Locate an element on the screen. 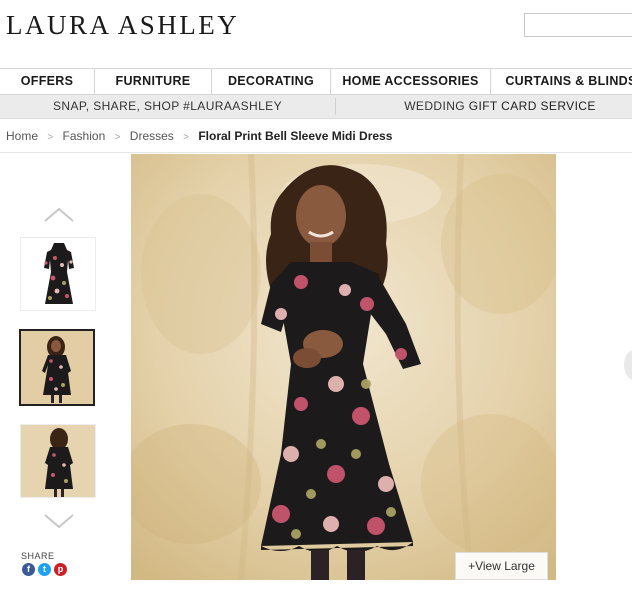 The image size is (632, 600). twitter-icon: t is located at coordinates (44, 569).